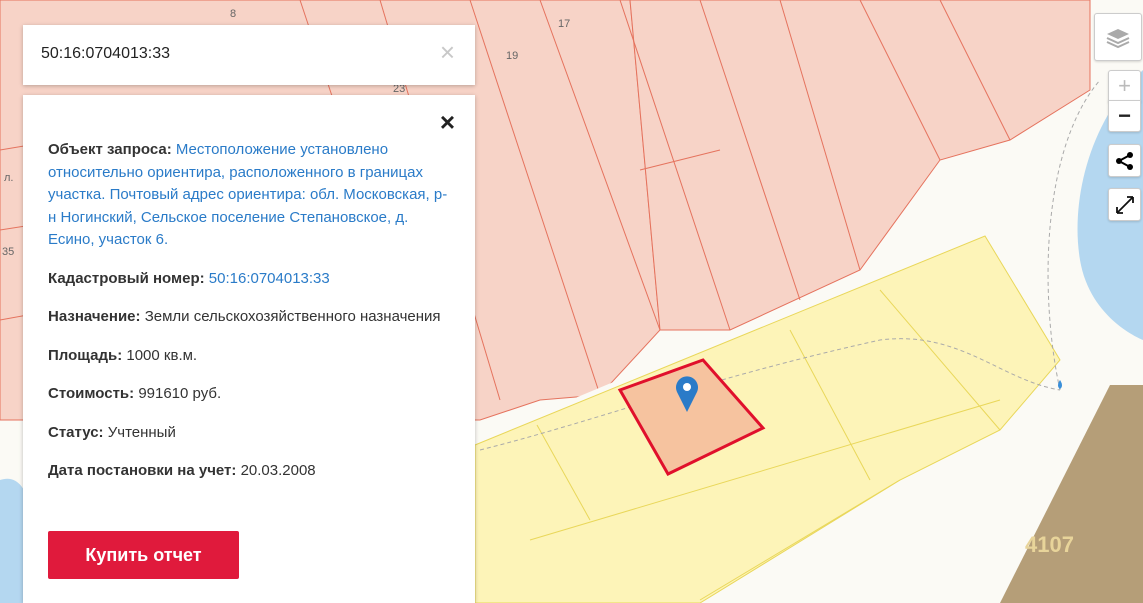  I want to click on search-input: 50:16:0704013:33, so click(105, 54).